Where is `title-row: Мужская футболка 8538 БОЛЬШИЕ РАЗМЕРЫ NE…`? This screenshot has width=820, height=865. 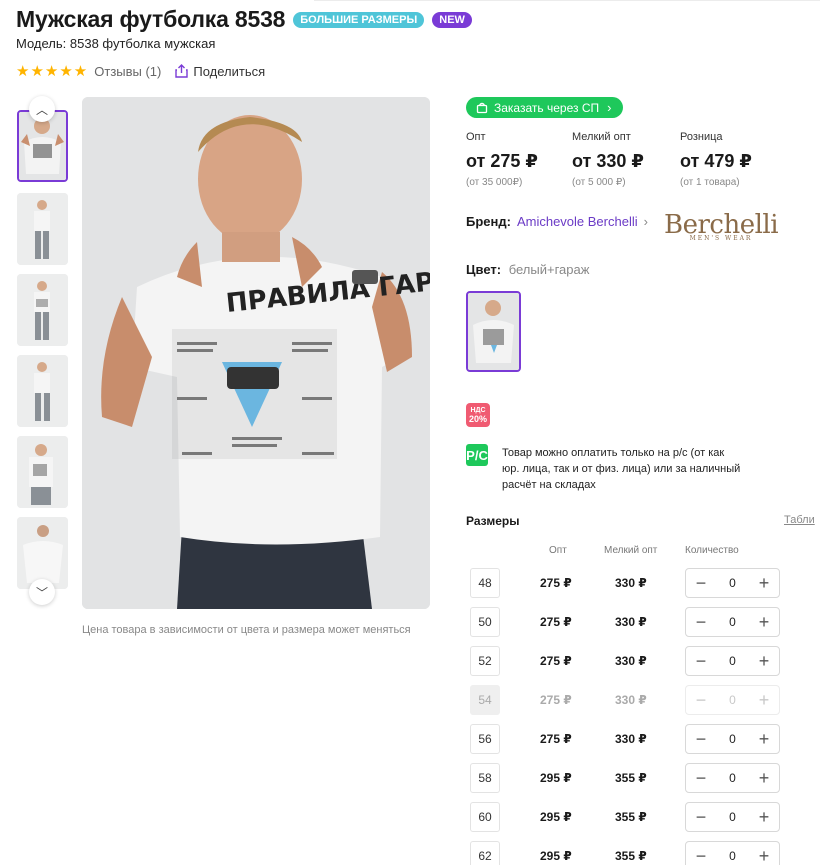 title-row: Мужская футболка 8538 БОЛЬШИЕ РАЗМЕРЫ NE… is located at coordinates (244, 19).